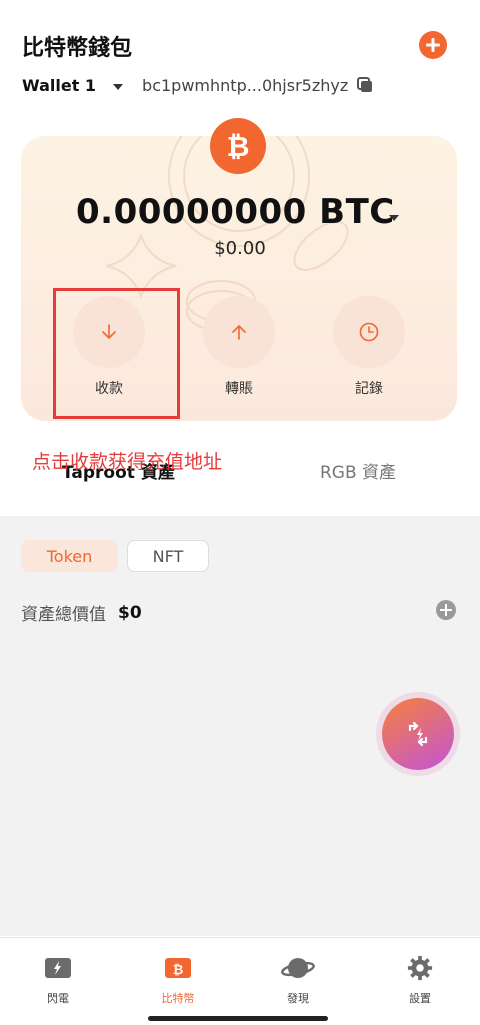  What do you see at coordinates (298, 980) in the screenshot?
I see `nav-item-discover: 發現` at bounding box center [298, 980].